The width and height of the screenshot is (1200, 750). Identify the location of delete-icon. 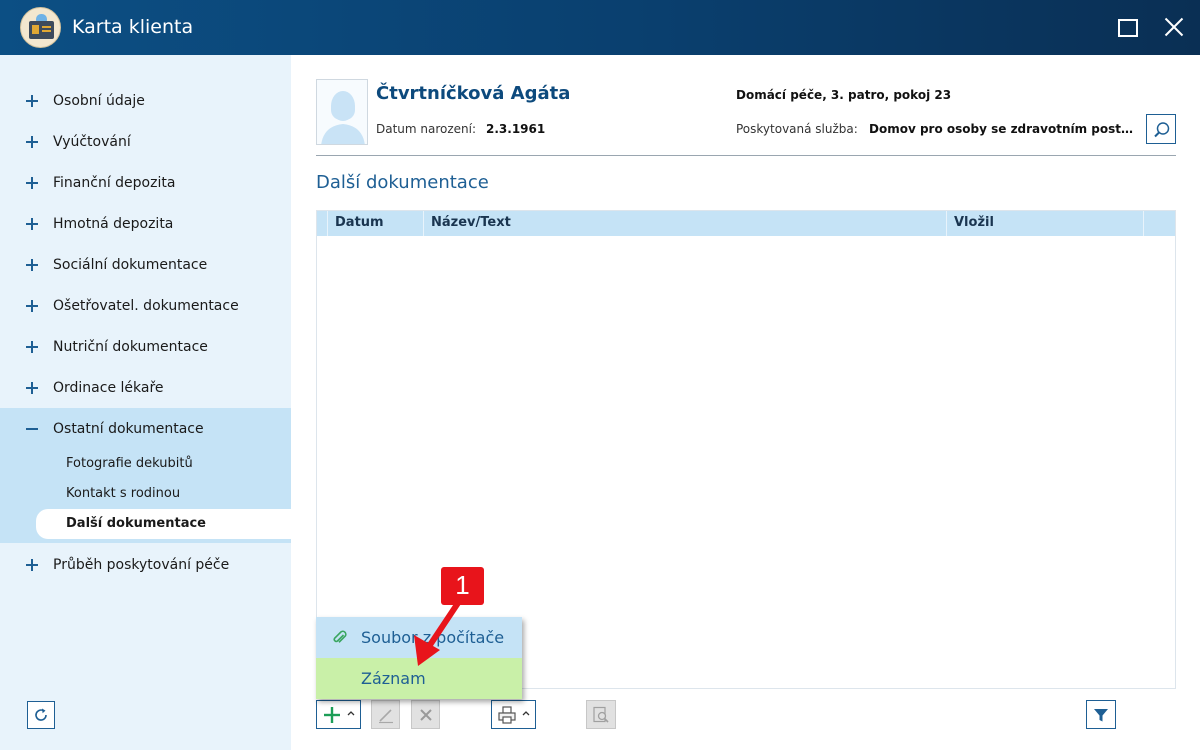
(426, 715).